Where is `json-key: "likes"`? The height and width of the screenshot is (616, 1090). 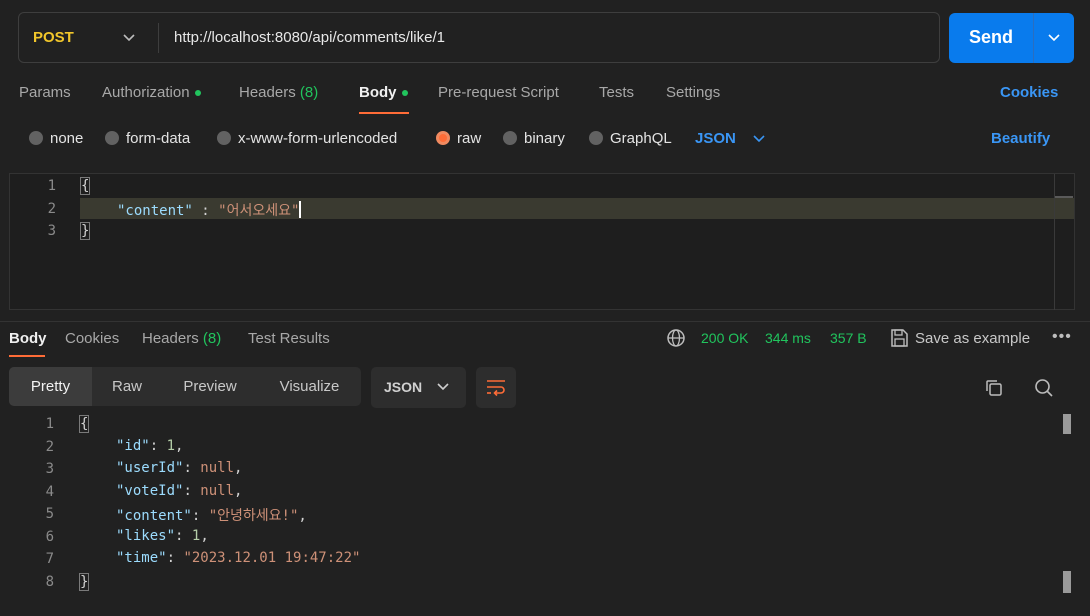
json-key: "likes" is located at coordinates (146, 536).